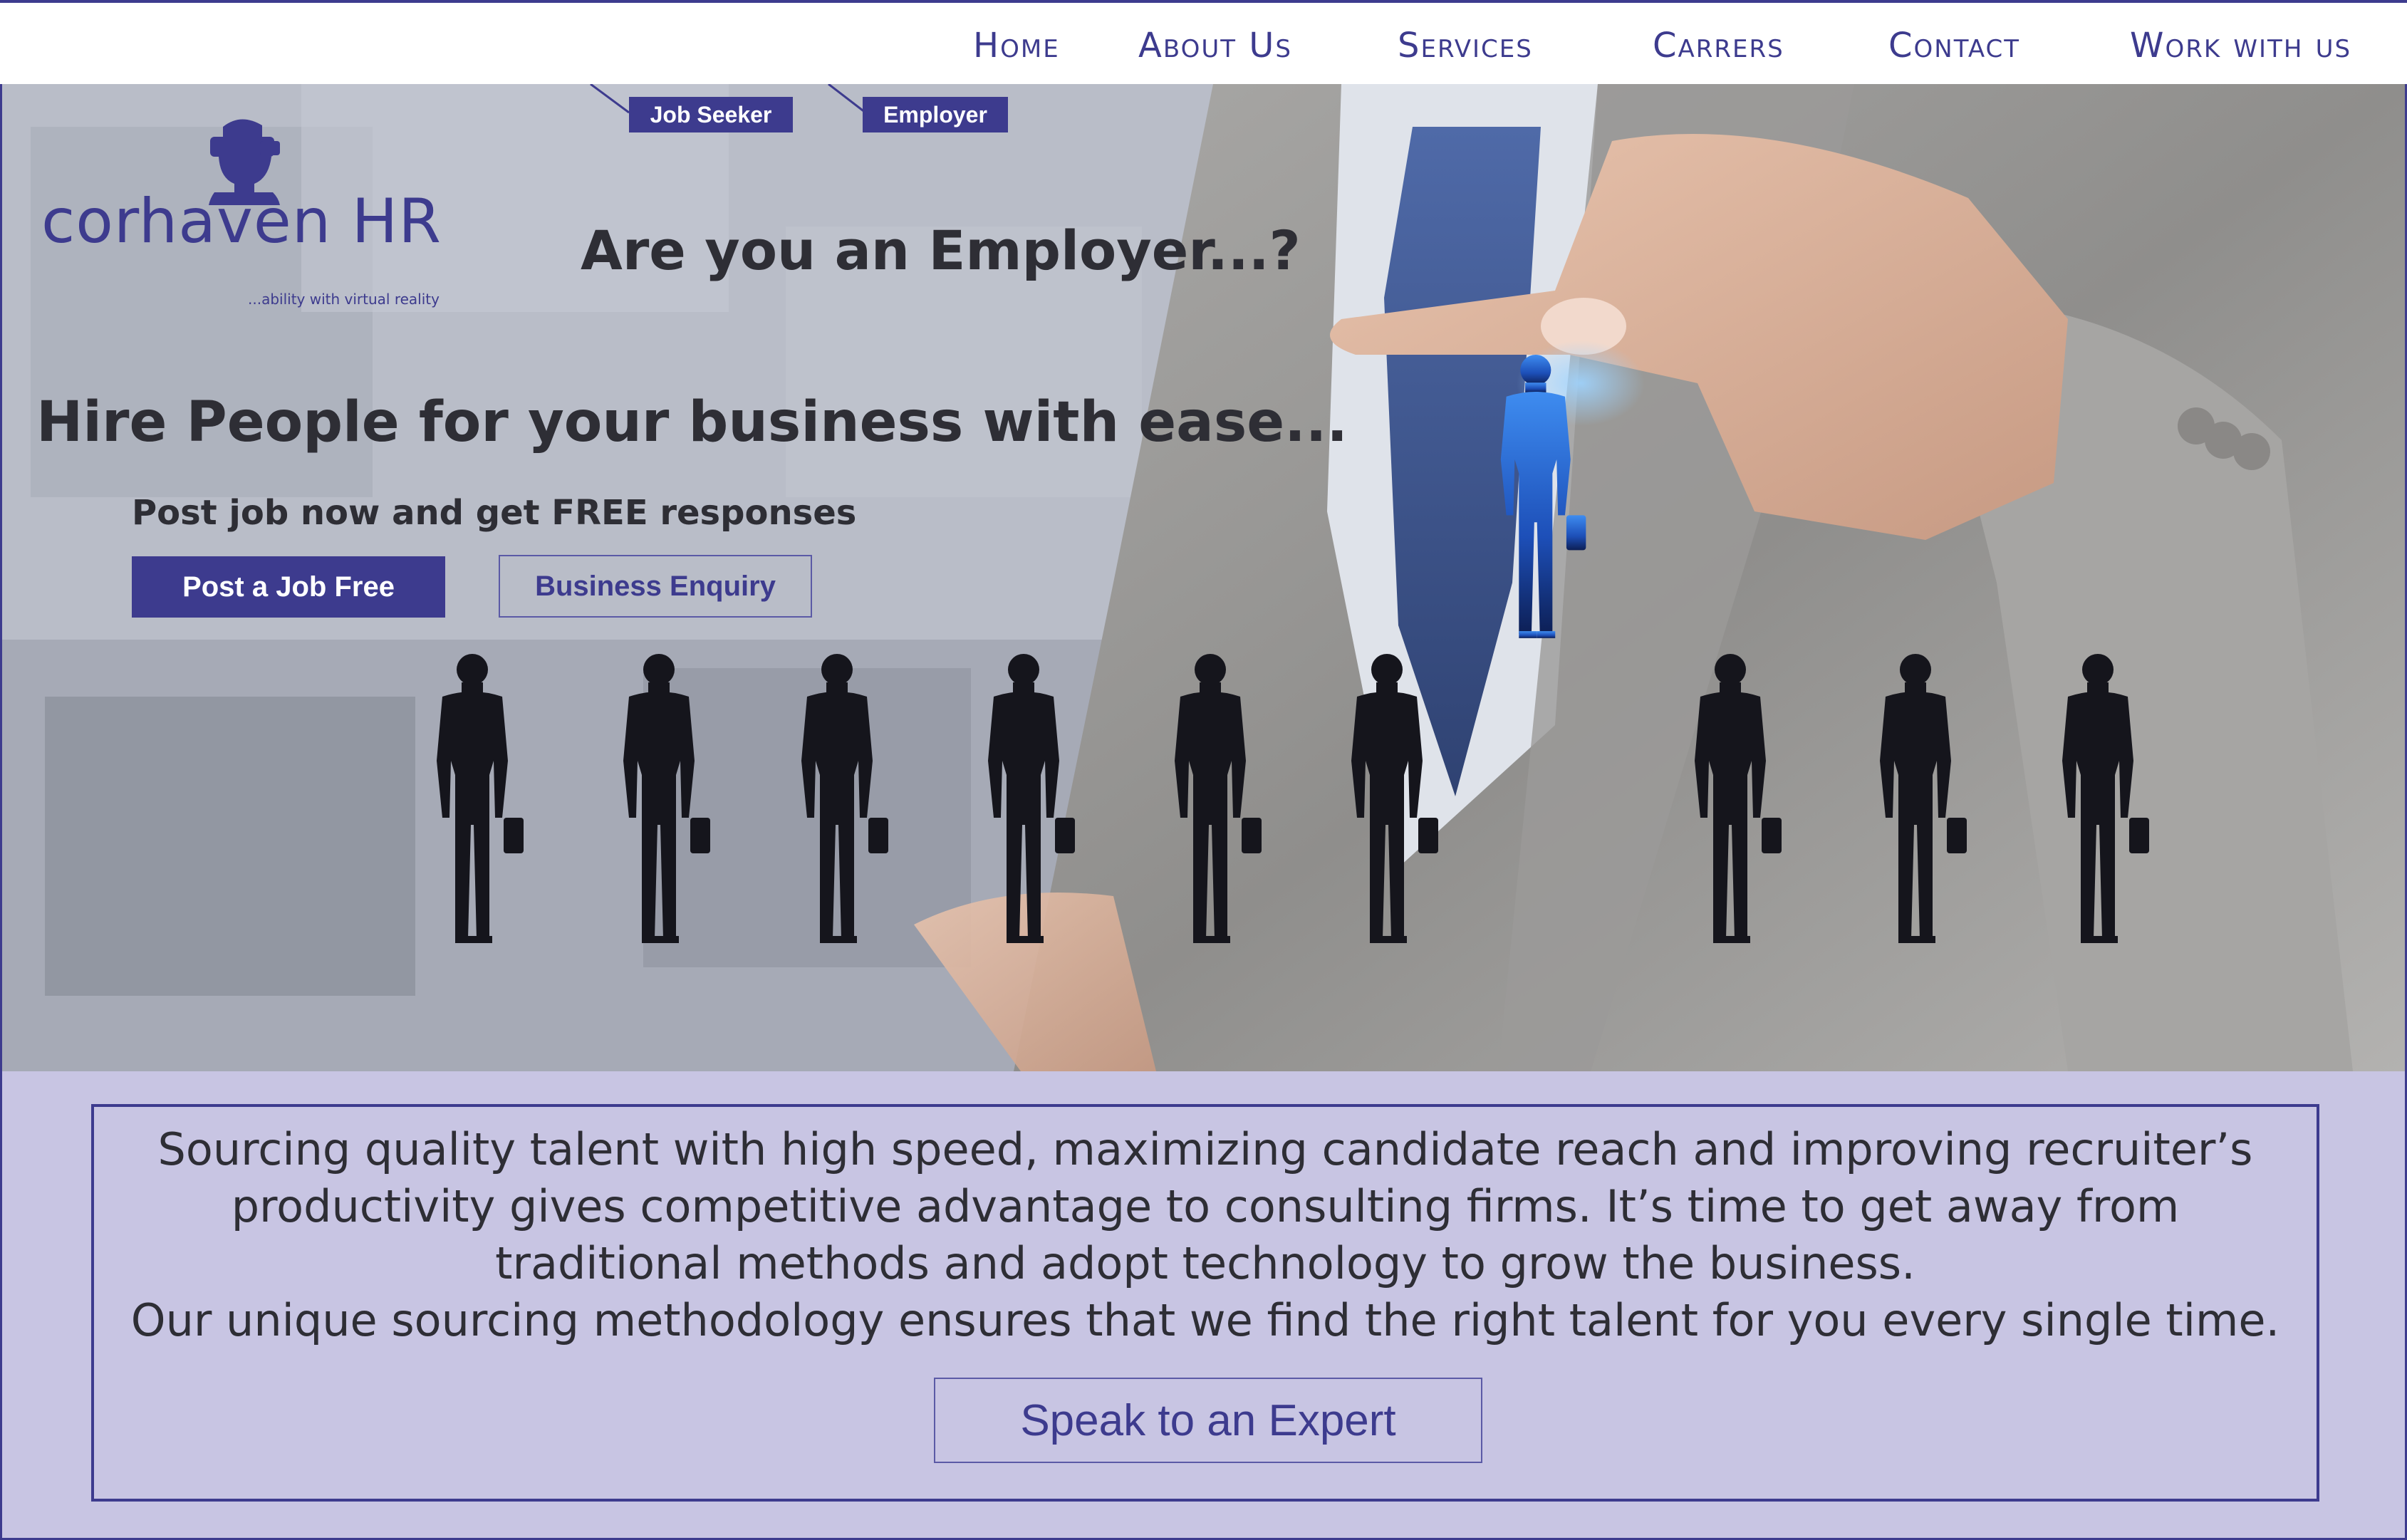 The image size is (2407, 1540). Describe the element at coordinates (941, 250) in the screenshot. I see `employer-question: Are you an Employer...?` at that location.